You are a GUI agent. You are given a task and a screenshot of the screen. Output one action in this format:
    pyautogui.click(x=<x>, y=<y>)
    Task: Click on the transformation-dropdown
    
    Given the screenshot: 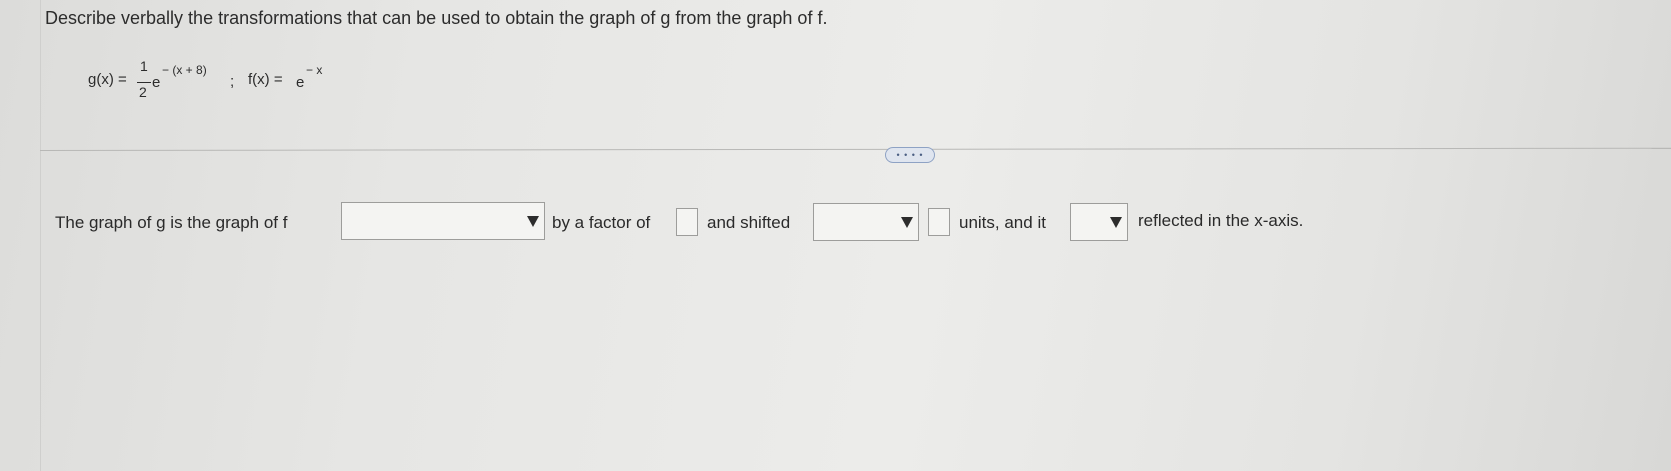 What is the action you would take?
    pyautogui.click(x=443, y=221)
    